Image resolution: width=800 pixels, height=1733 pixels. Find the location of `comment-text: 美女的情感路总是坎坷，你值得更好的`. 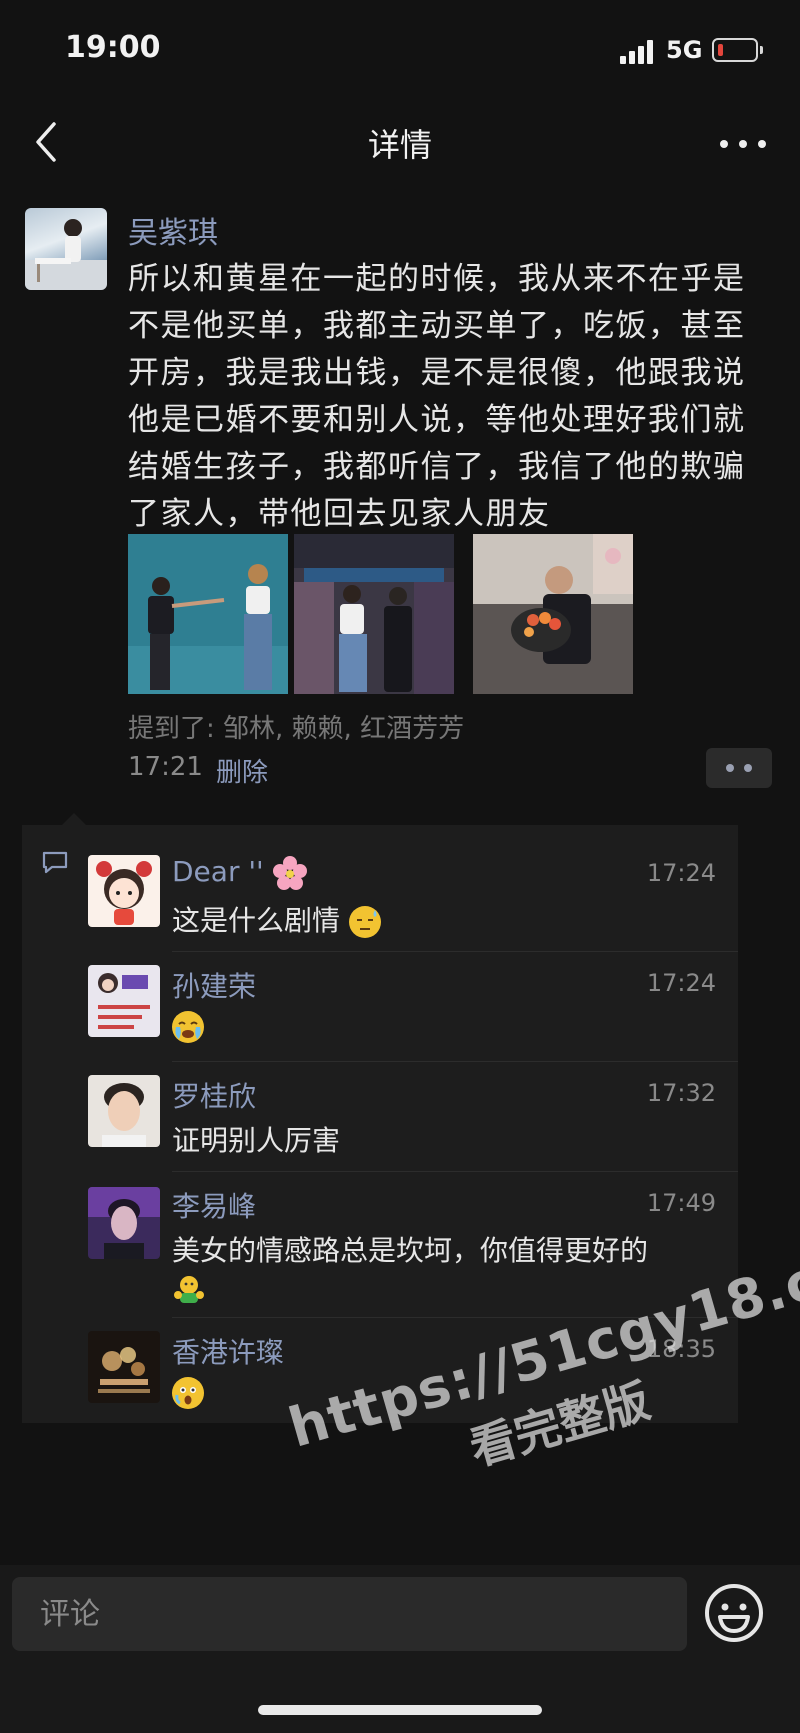

comment-text: 美女的情感路总是坎坷，你值得更好的 is located at coordinates (410, 1250).